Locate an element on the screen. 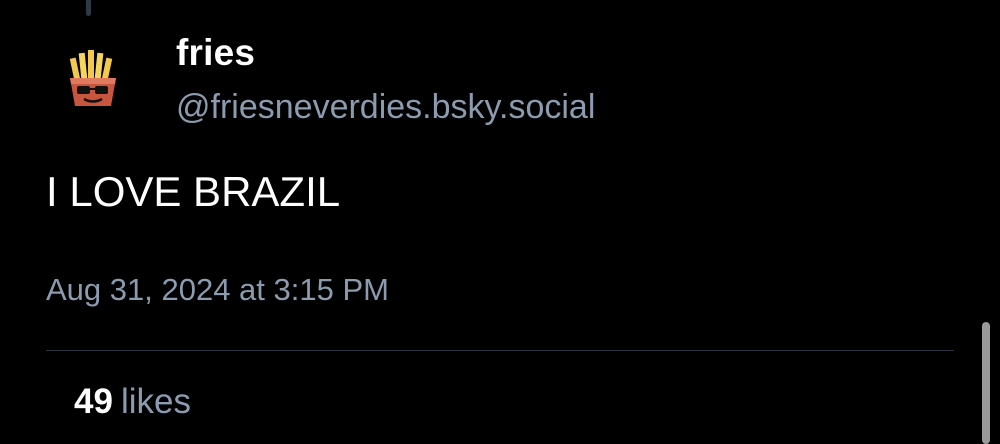 The width and height of the screenshot is (1000, 444). post-timestamp: Aug 31, 2024 at 3:15 PM is located at coordinates (217, 289).